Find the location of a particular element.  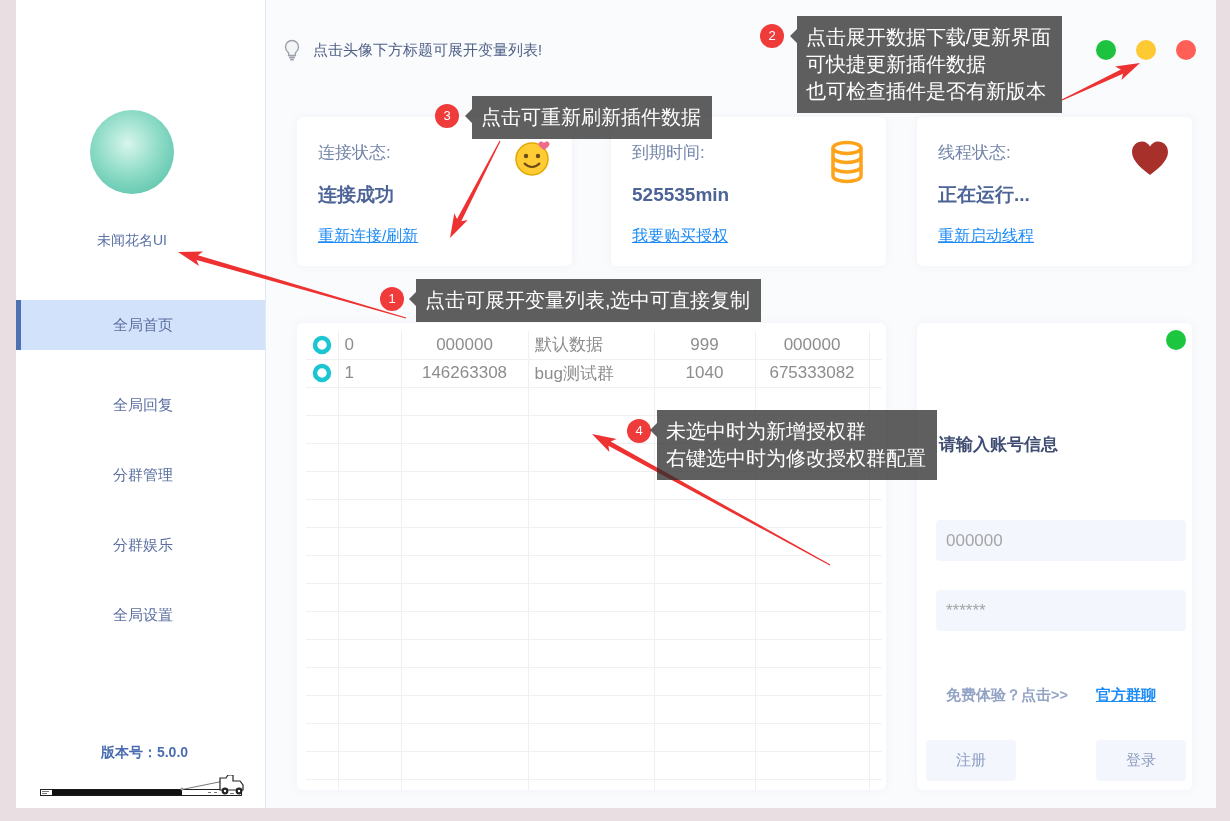

username-title: 未闻花名UI is located at coordinates (132, 240).